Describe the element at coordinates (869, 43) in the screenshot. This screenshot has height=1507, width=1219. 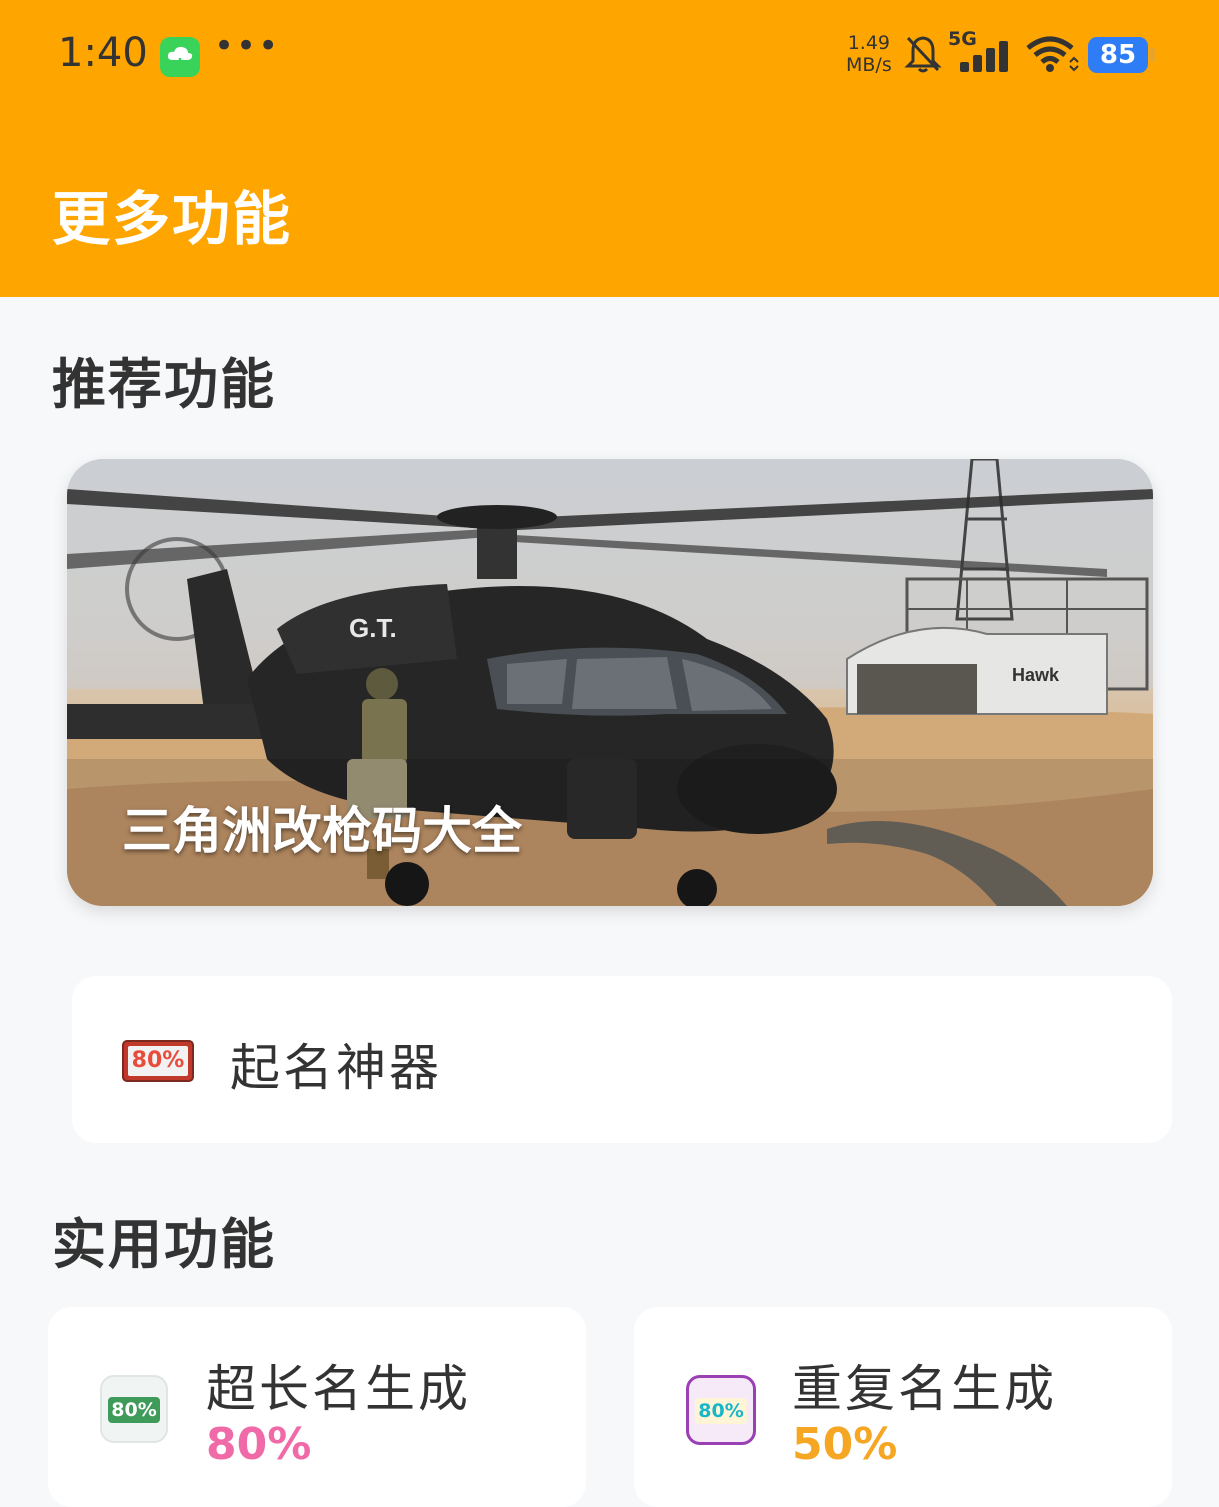
I see `speed-value: 1.49` at that location.